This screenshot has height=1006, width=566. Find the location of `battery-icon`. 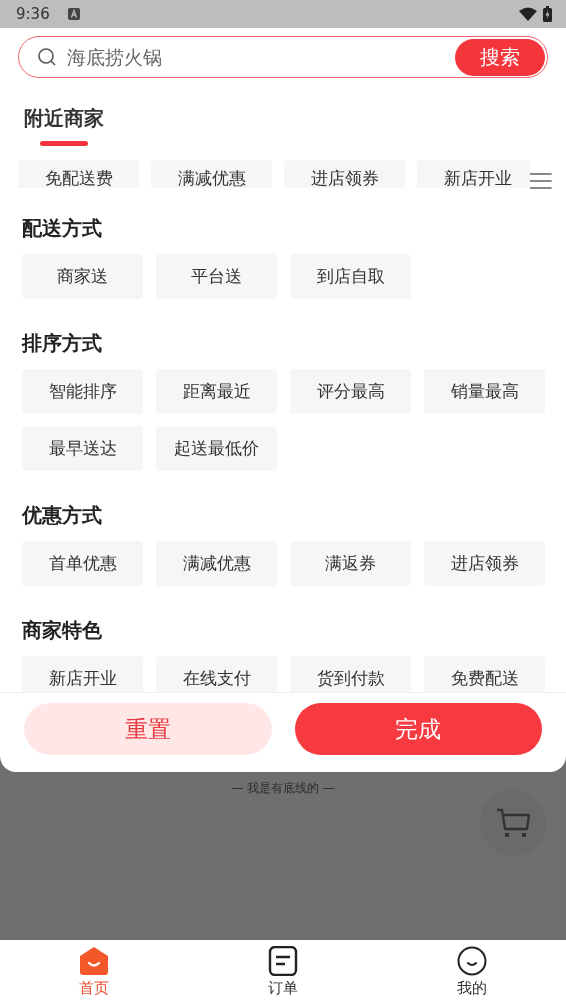

battery-icon is located at coordinates (547, 14).